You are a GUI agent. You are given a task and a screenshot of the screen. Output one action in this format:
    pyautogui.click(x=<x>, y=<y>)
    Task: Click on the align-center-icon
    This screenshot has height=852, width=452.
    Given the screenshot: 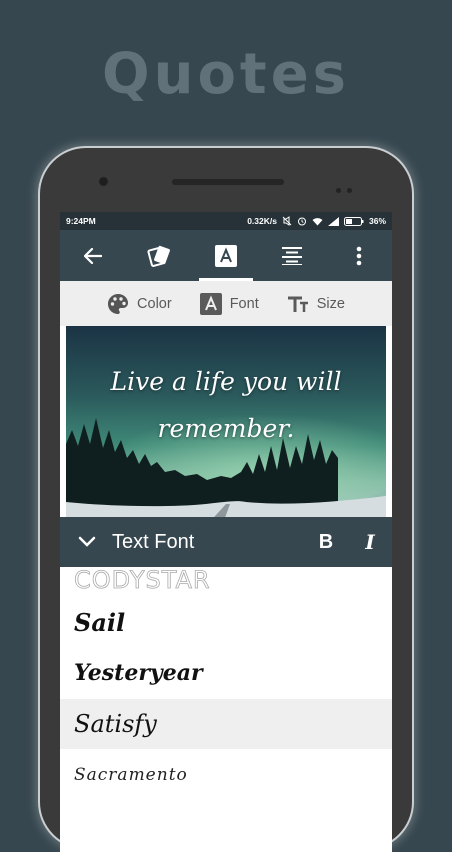 What is the action you would take?
    pyautogui.click(x=292, y=255)
    